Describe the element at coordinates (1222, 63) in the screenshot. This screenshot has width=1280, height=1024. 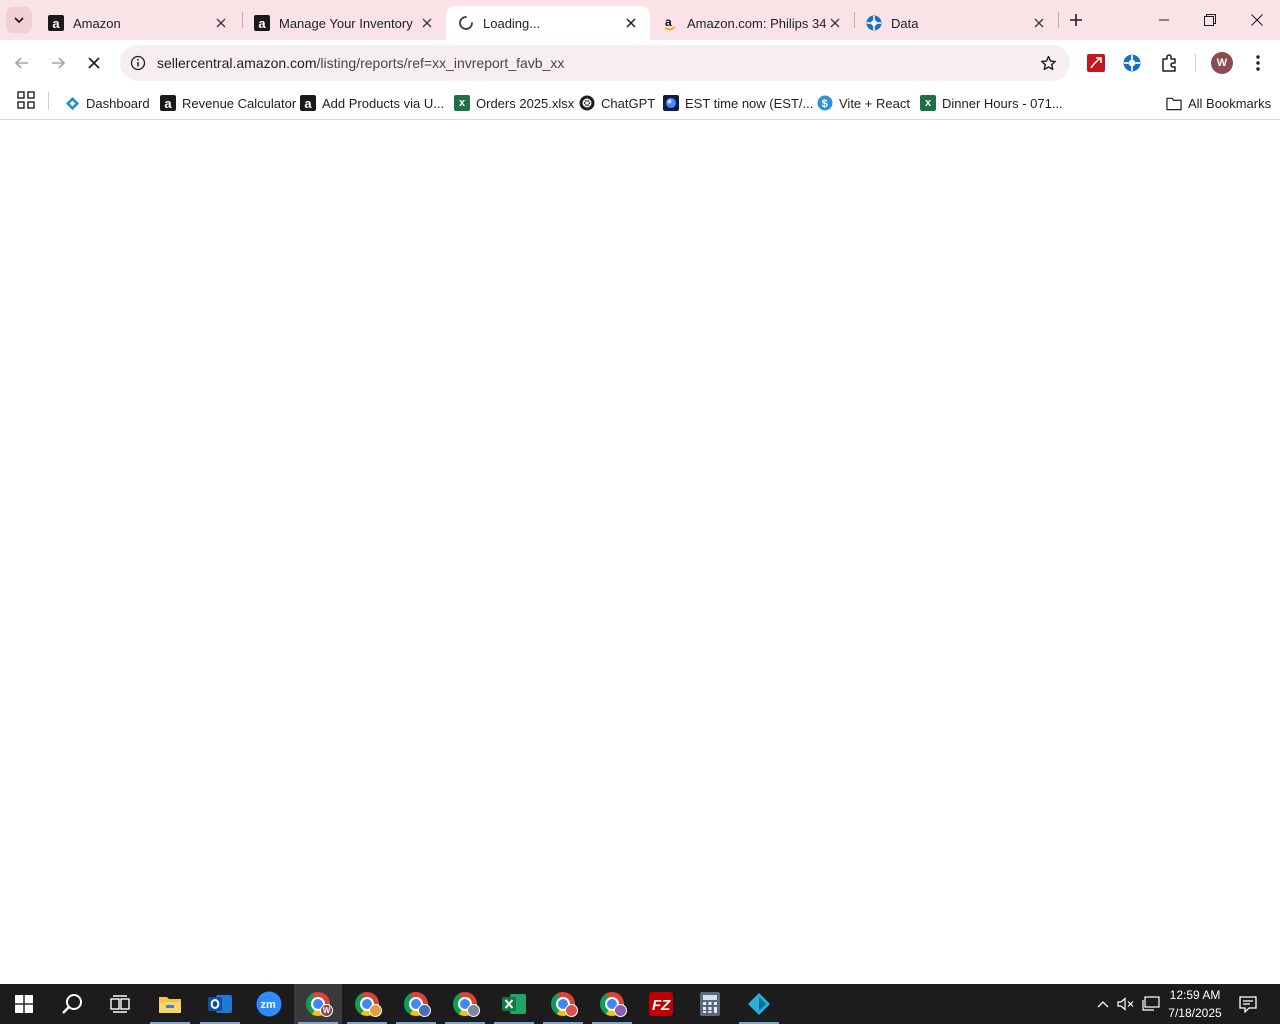
I see `profile-avatar: W` at that location.